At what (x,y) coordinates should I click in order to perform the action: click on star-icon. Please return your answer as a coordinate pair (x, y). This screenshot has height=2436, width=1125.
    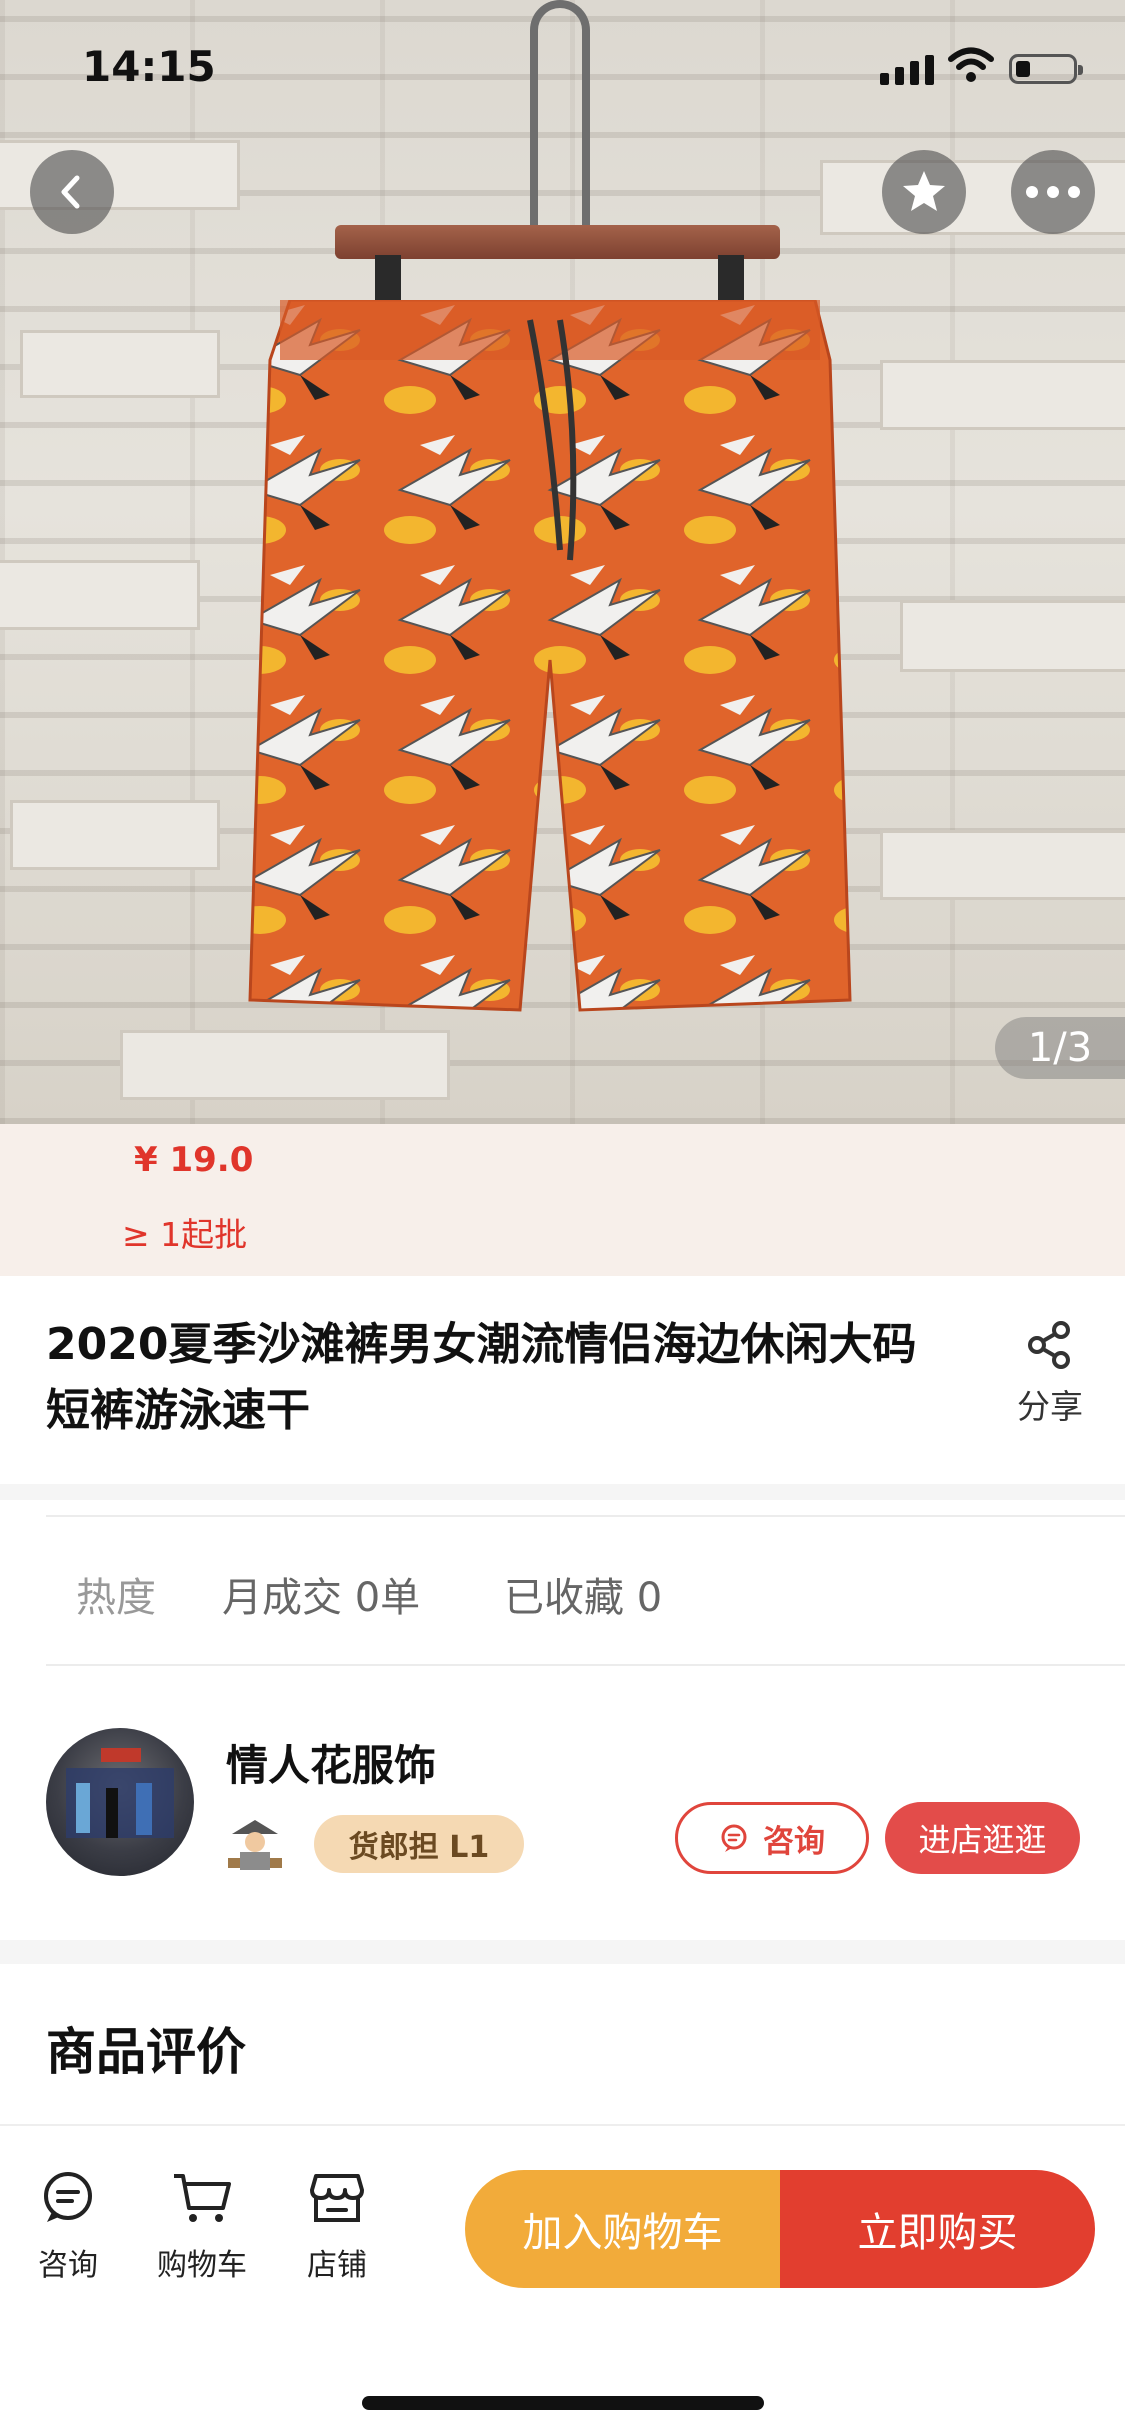
    Looking at the image, I should click on (924, 191).